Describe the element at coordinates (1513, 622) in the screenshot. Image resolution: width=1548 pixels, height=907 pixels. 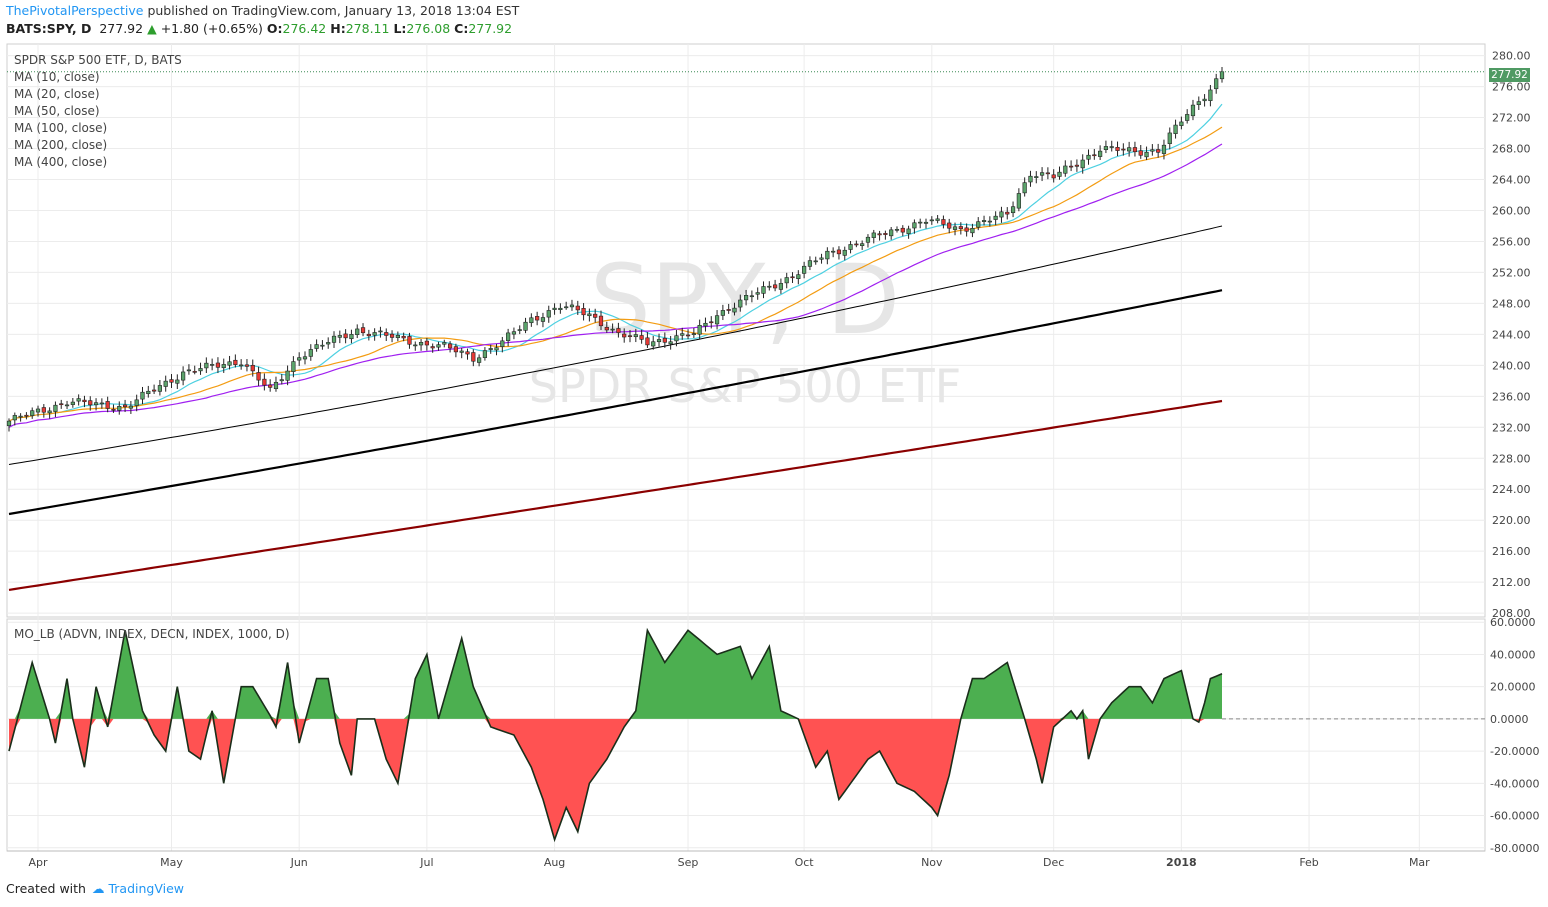
I see `osc-tick-label: 60.0000` at that location.